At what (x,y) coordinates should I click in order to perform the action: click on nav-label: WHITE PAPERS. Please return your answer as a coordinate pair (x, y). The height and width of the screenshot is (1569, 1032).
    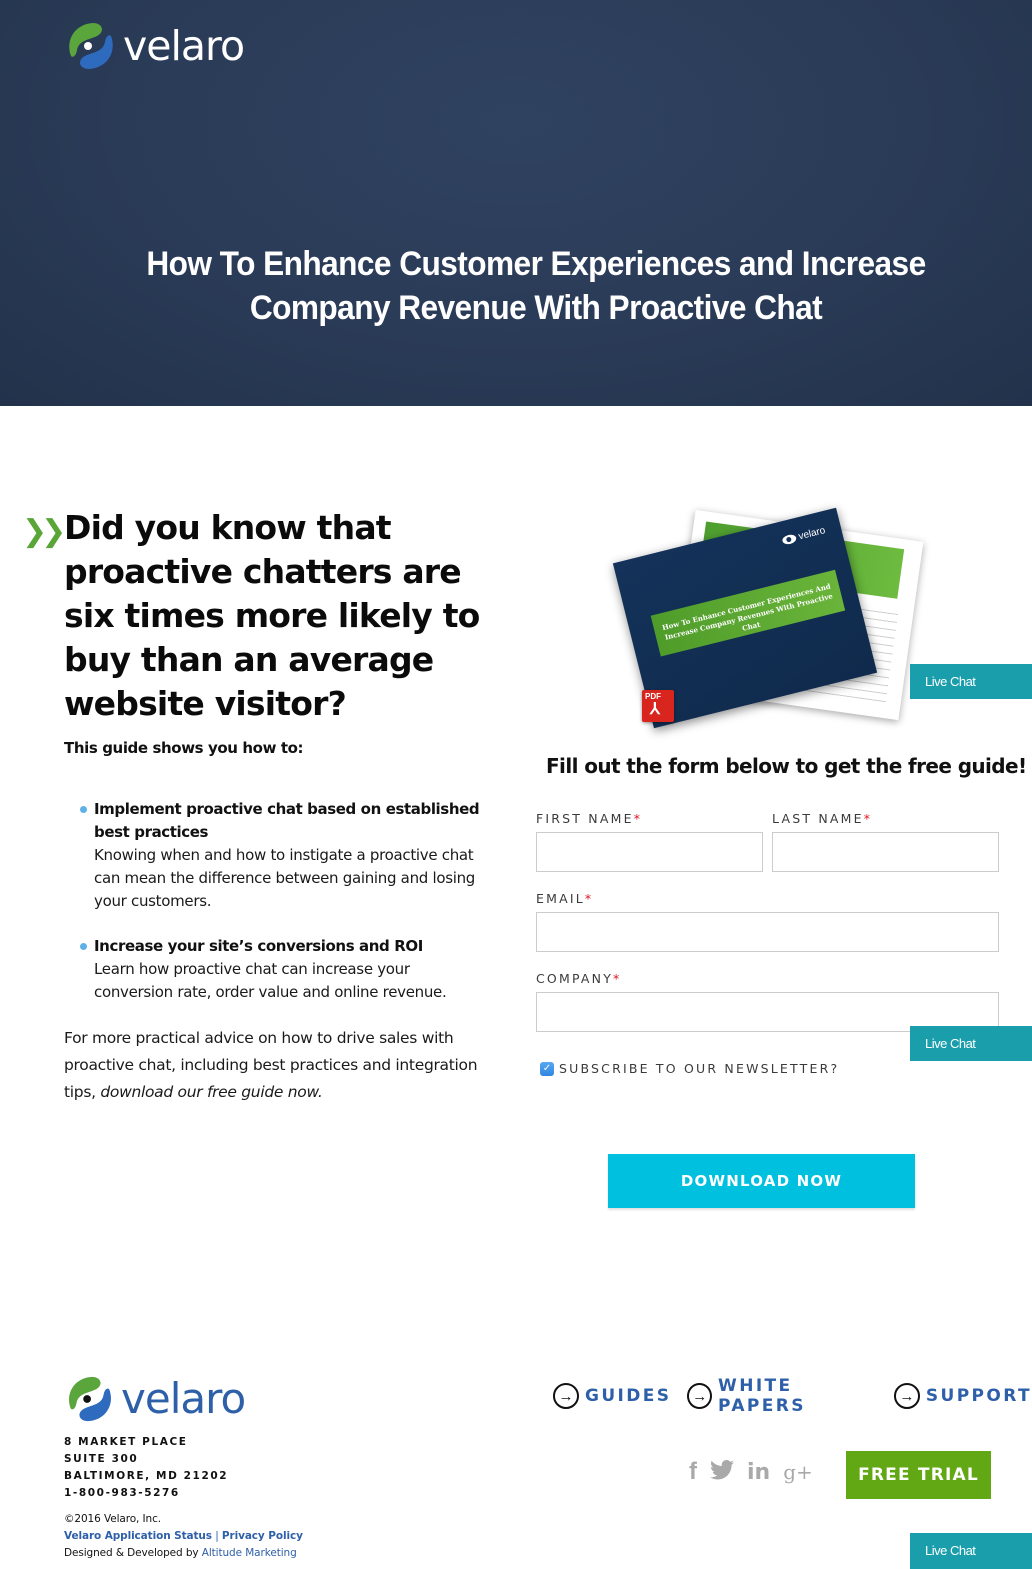
    Looking at the image, I should click on (762, 1396).